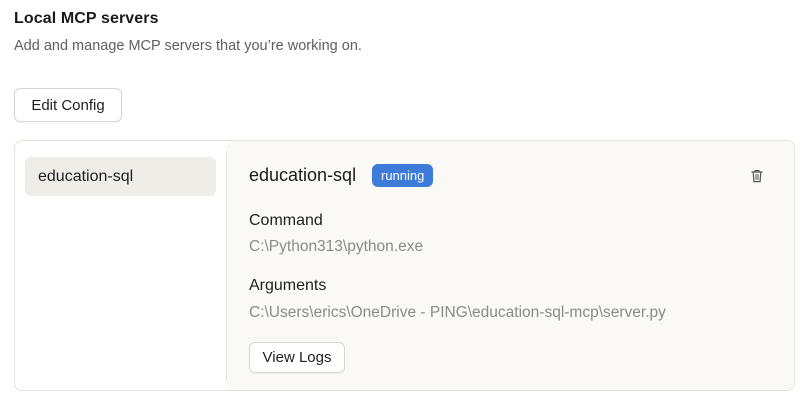 Image resolution: width=811 pixels, height=400 pixels. I want to click on trash-icon, so click(757, 176).